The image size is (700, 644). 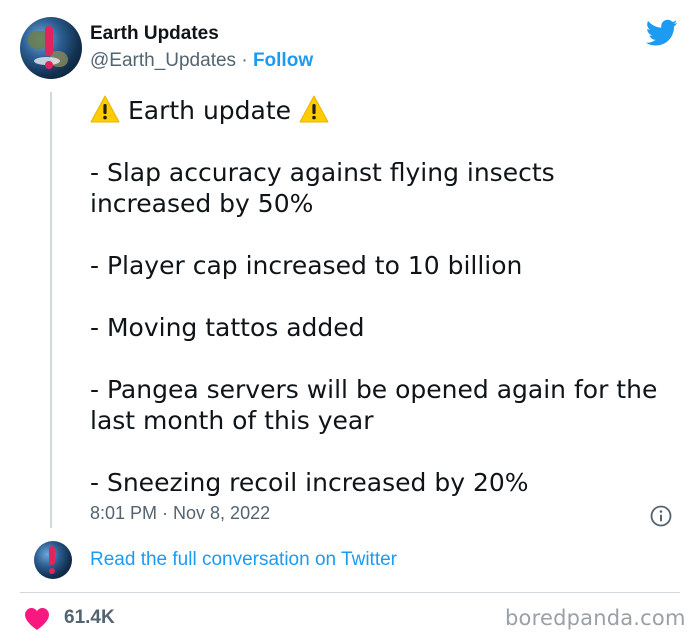 I want to click on tweet-line: - Moving tattos added, so click(x=227, y=327).